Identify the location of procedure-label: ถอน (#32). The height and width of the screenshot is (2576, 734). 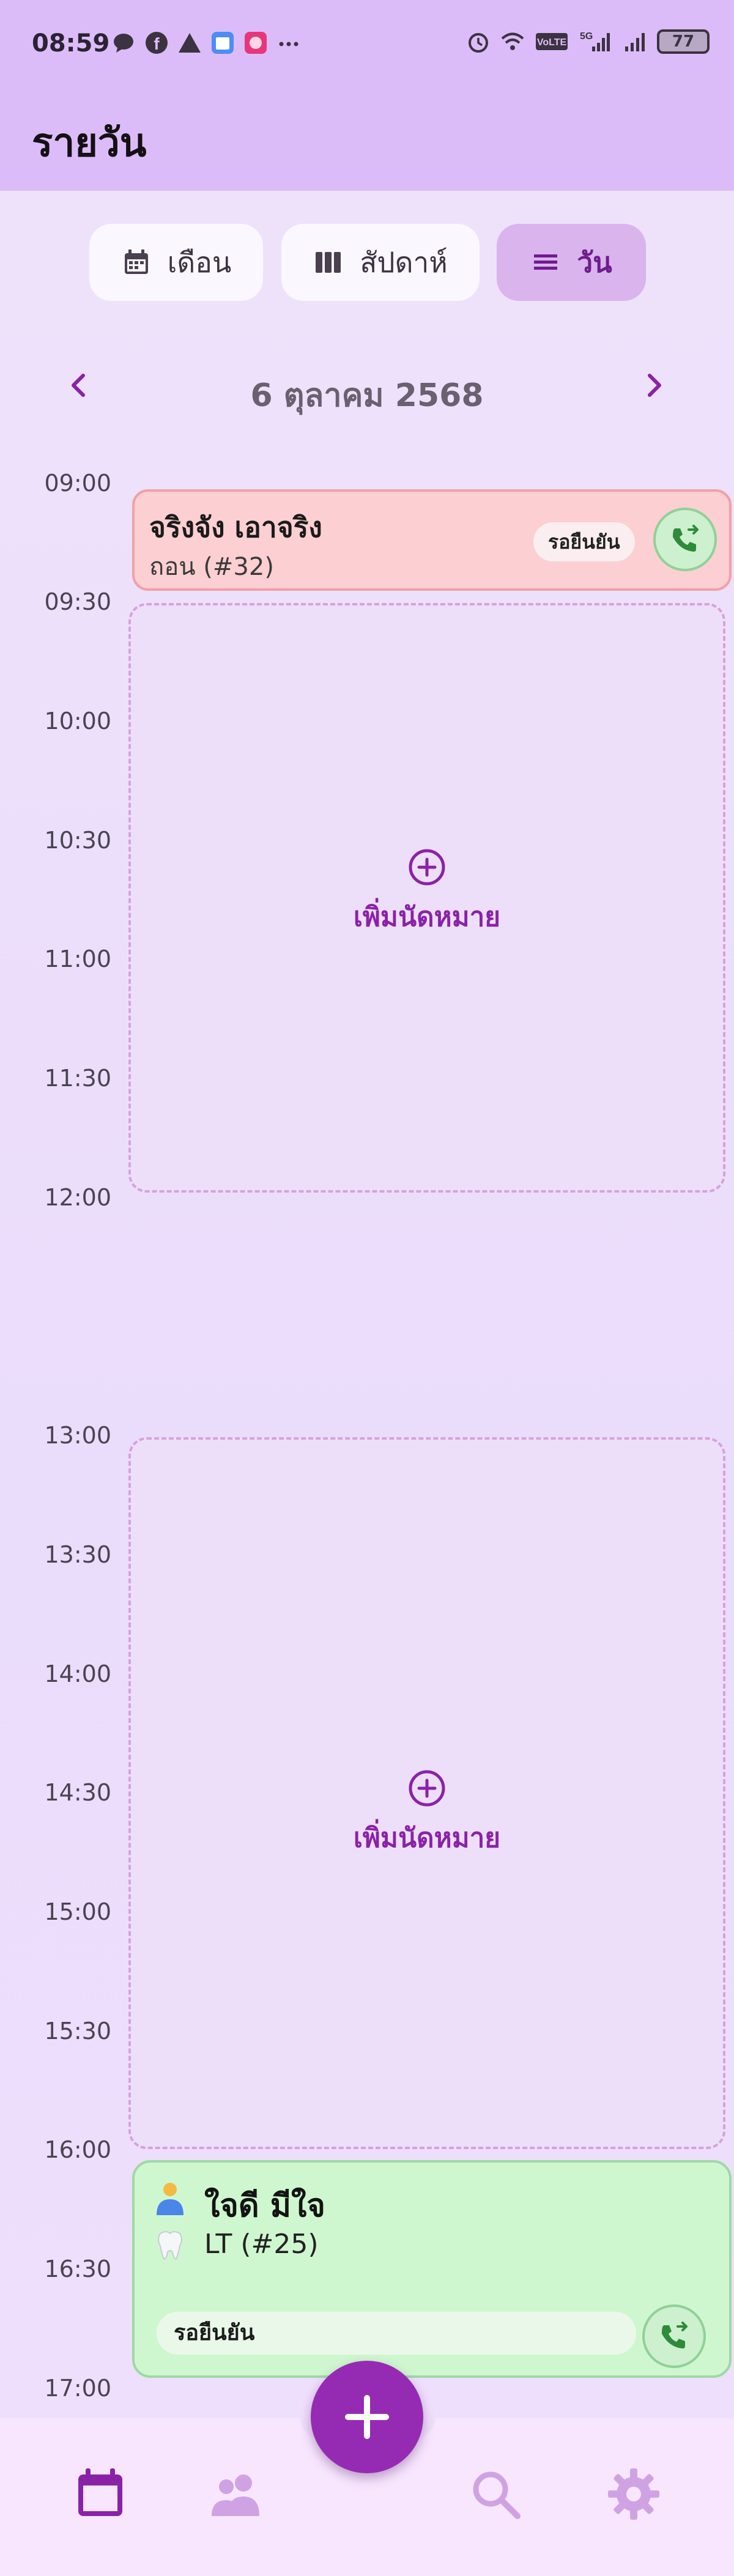
(211, 567).